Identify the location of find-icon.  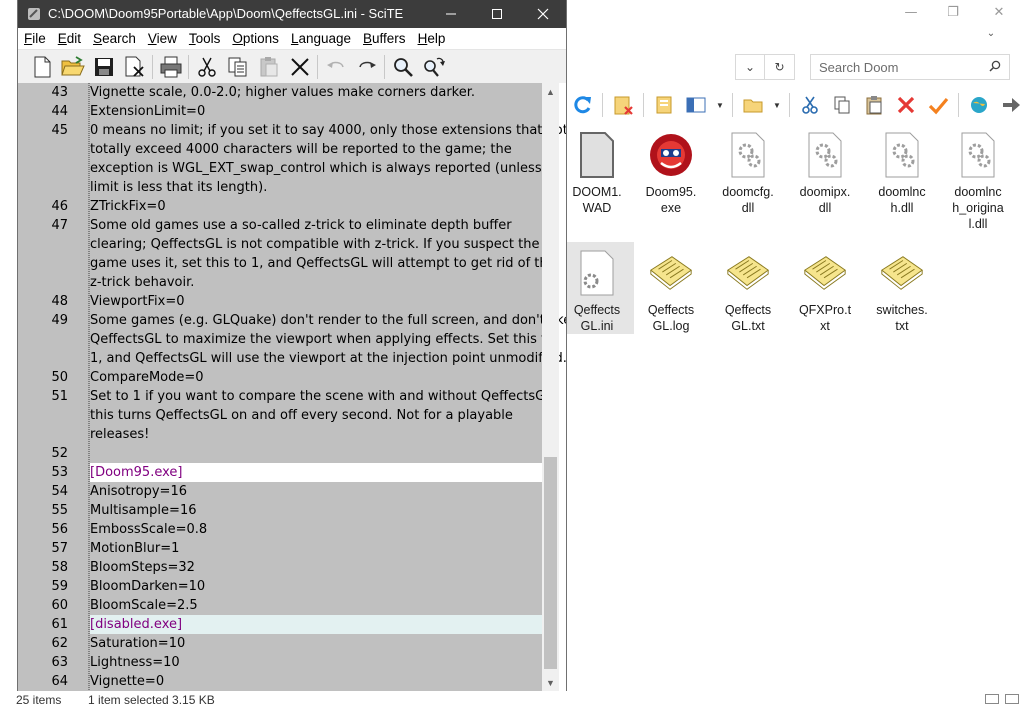
(402, 67).